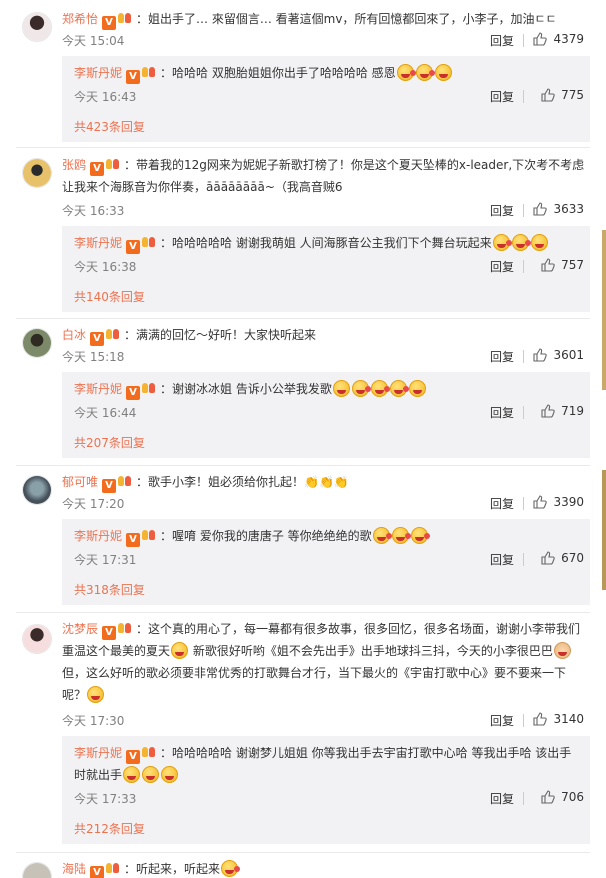  What do you see at coordinates (80, 482) in the screenshot?
I see `username: 郁可唯` at bounding box center [80, 482].